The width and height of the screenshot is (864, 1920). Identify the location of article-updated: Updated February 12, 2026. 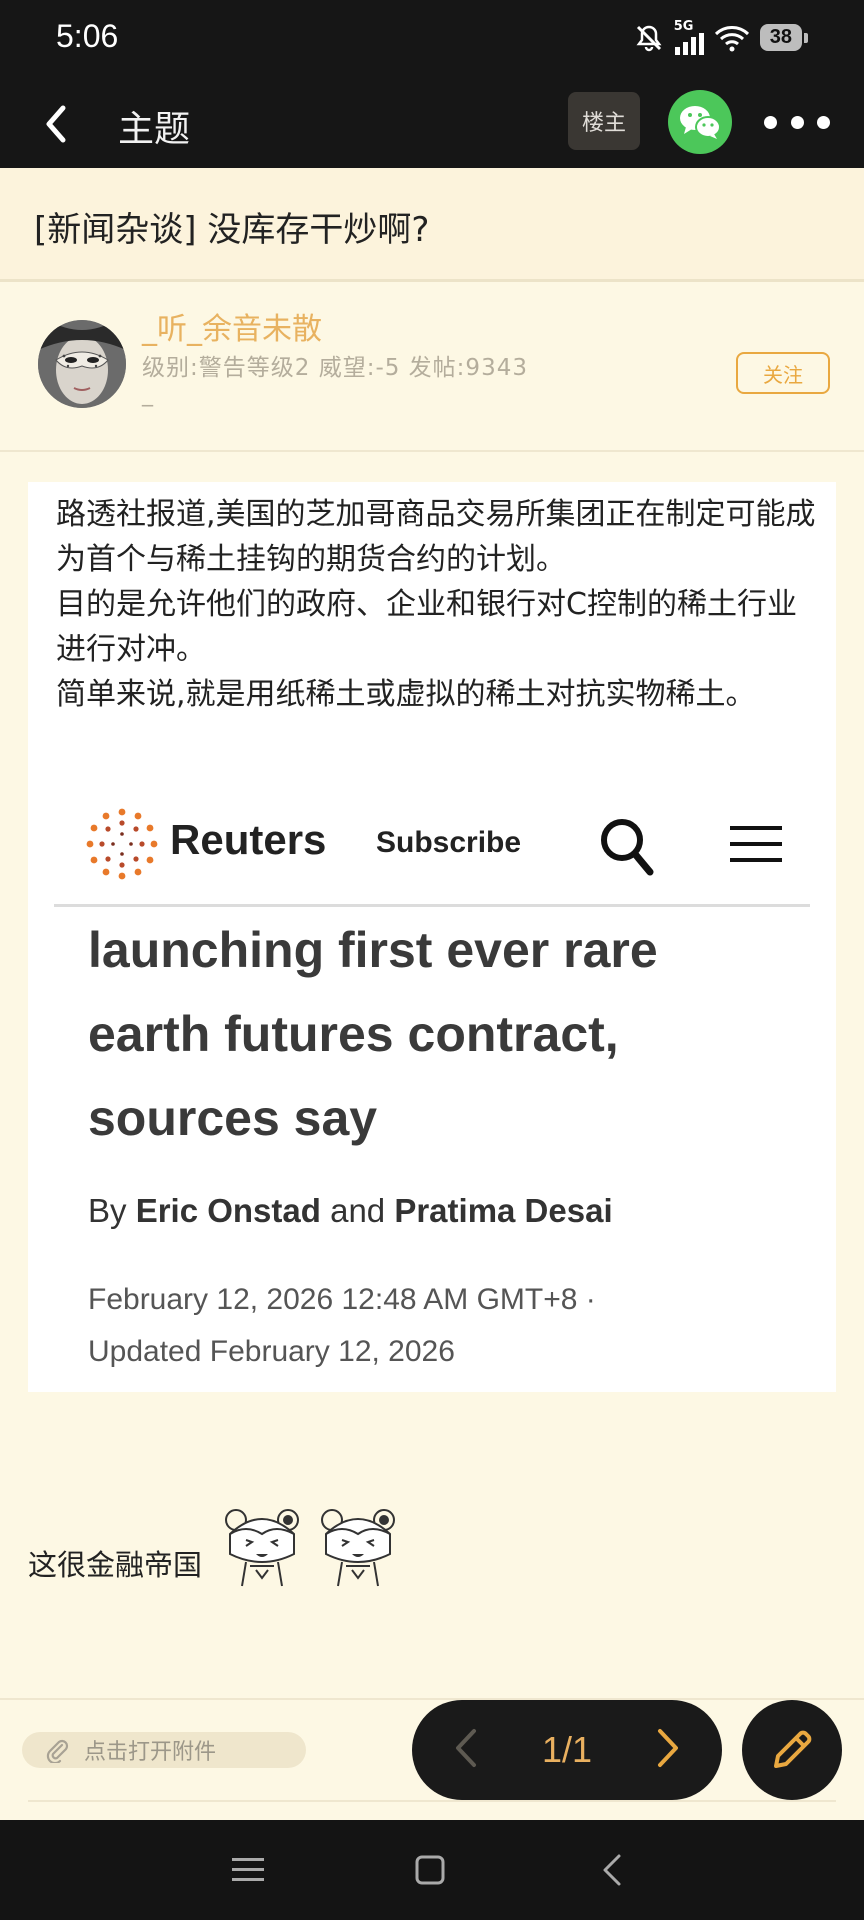
(271, 1351).